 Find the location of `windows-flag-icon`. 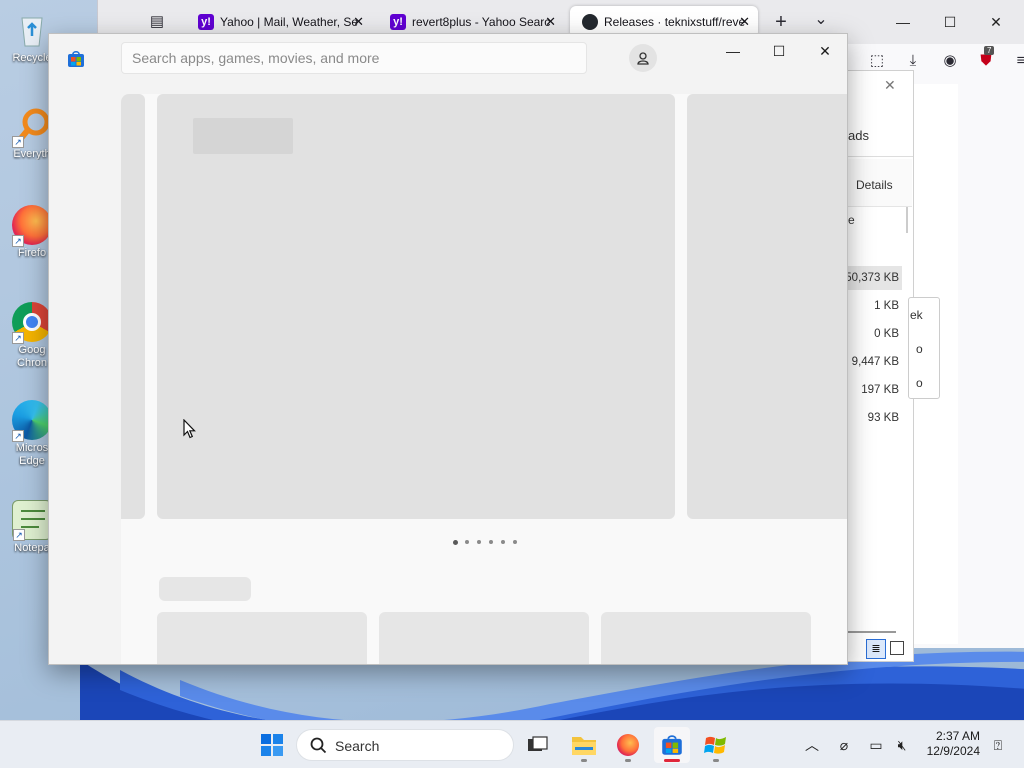

windows-flag-icon is located at coordinates (715, 745).